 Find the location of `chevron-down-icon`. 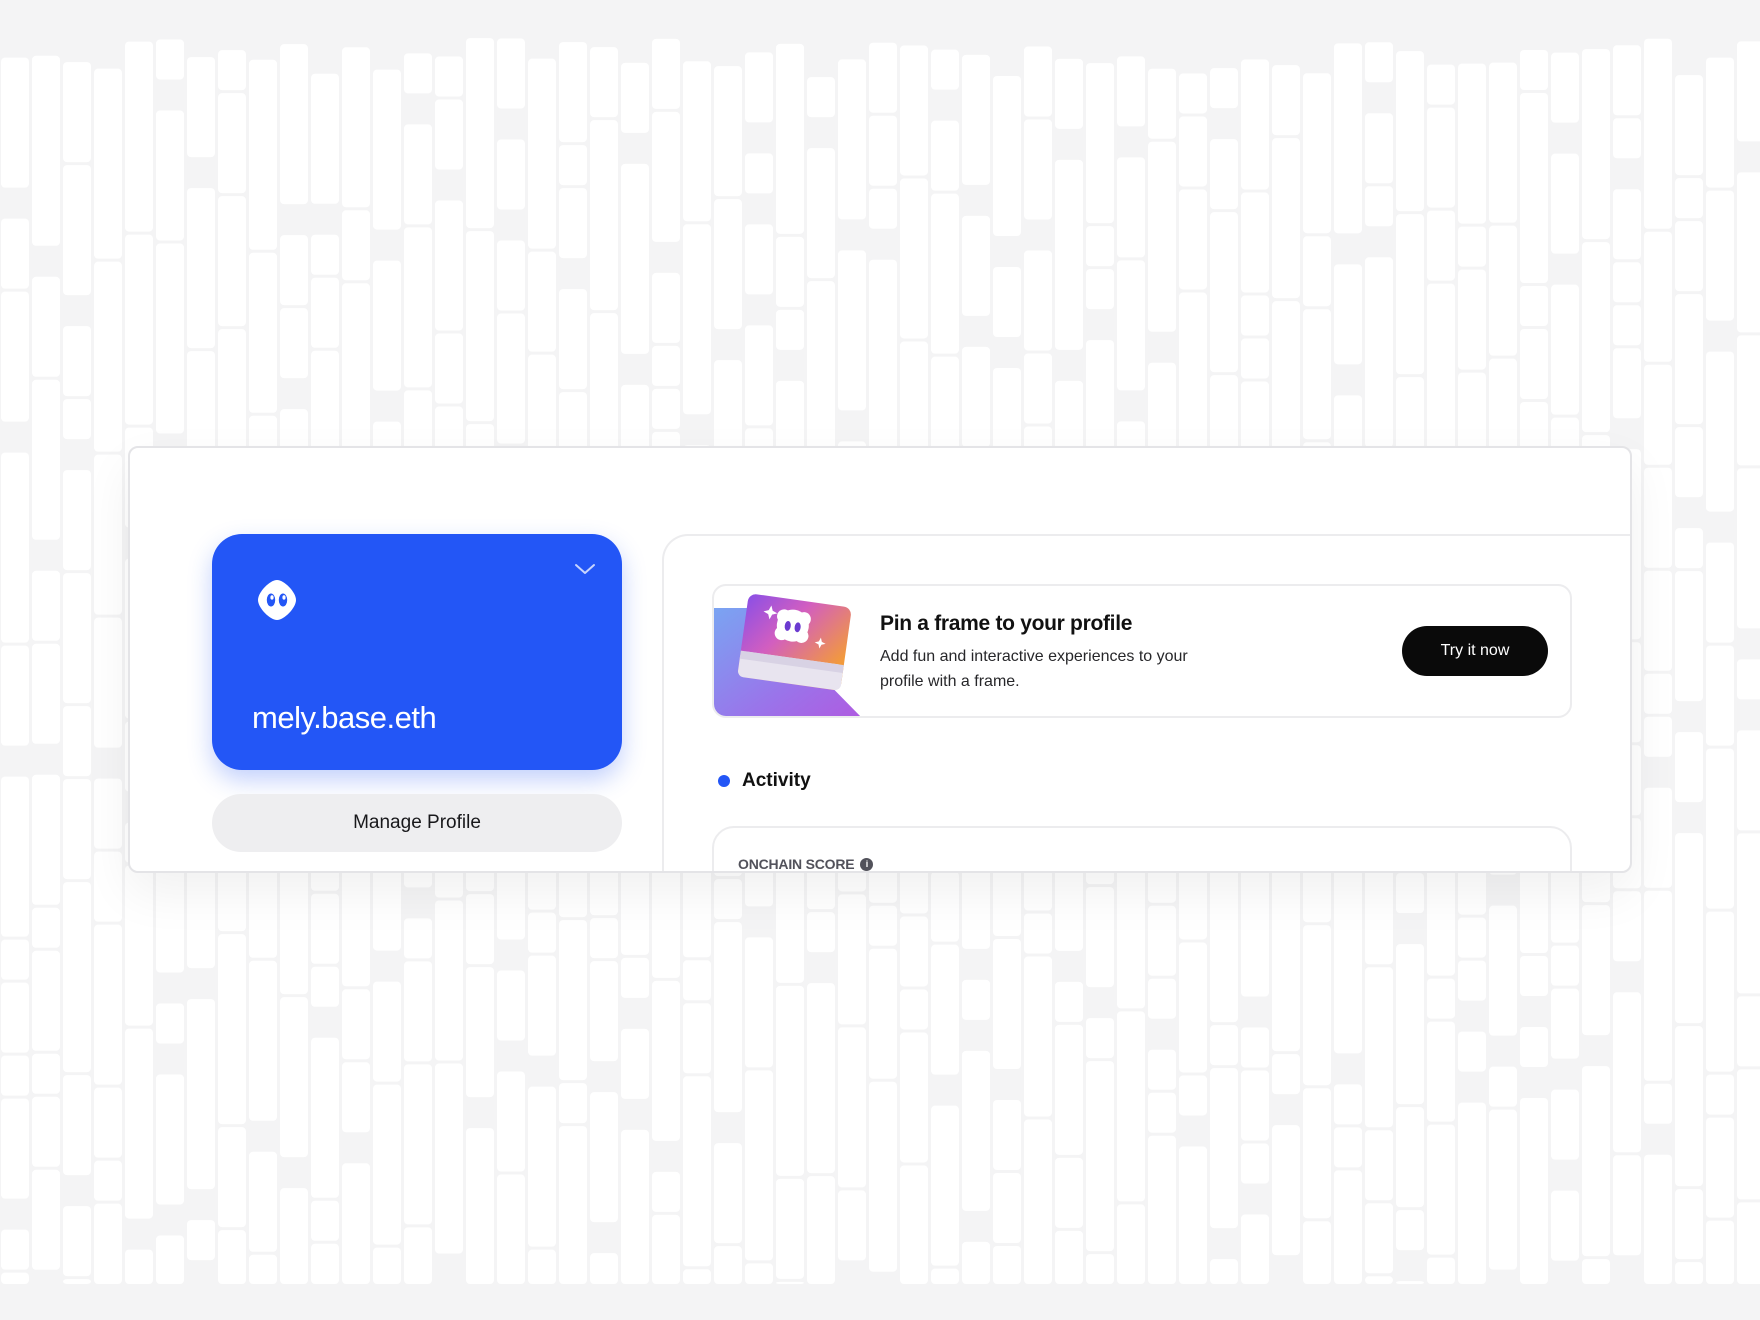

chevron-down-icon is located at coordinates (585, 569).